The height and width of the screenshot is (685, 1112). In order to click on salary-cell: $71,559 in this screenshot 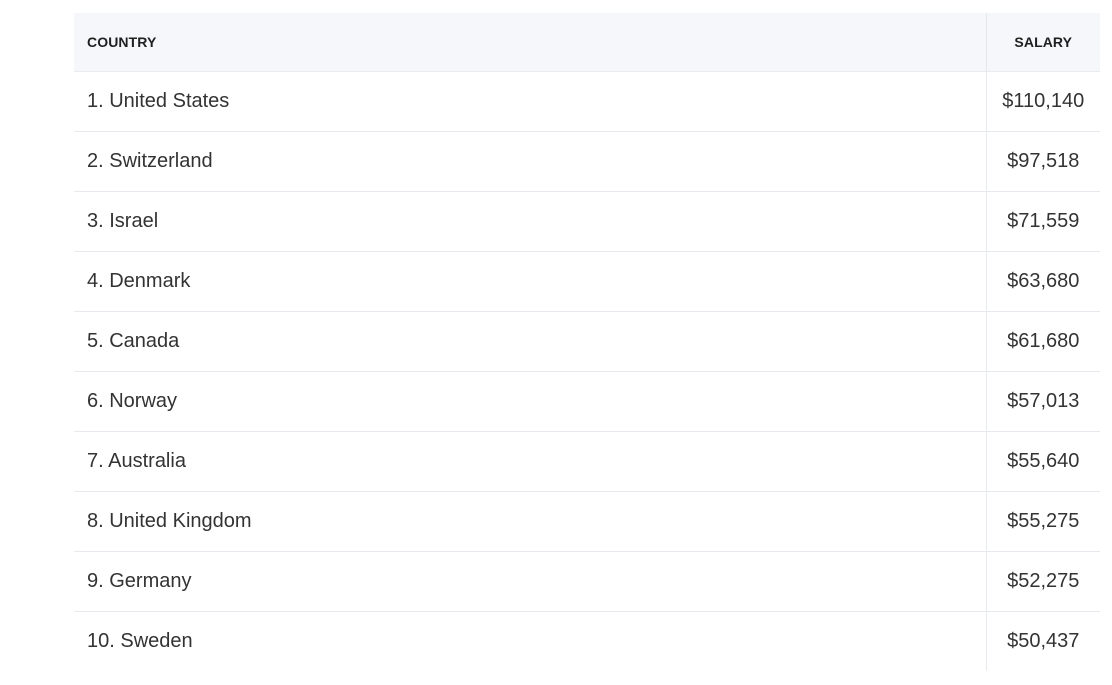, I will do `click(1042, 221)`.